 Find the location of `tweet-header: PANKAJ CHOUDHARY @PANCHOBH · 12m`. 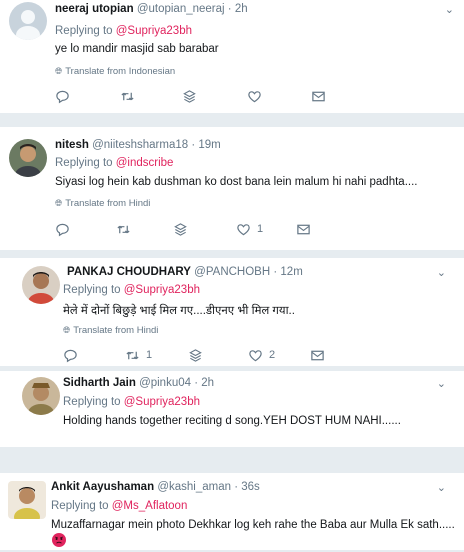

tweet-header: PANKAJ CHOUDHARY @PANCHOBH · 12m is located at coordinates (185, 272).